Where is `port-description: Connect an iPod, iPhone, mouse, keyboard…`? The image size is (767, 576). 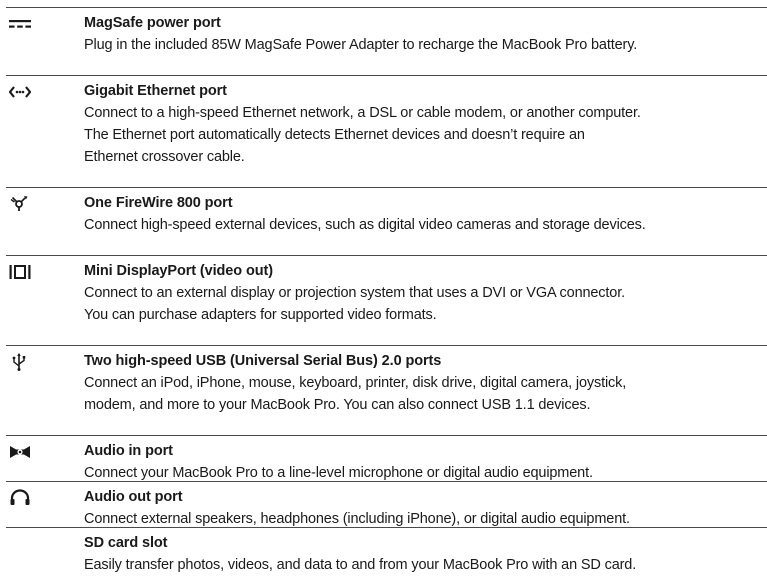
port-description: Connect an iPod, iPhone, mouse, keyboard… is located at coordinates (423, 394).